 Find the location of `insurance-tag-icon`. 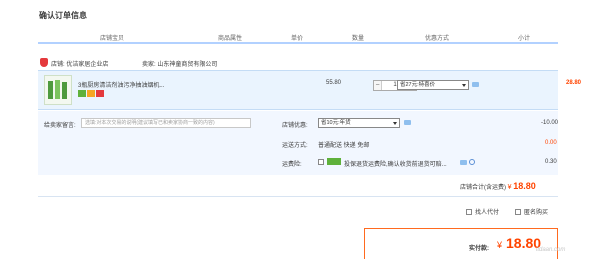

insurance-tag-icon is located at coordinates (334, 161).